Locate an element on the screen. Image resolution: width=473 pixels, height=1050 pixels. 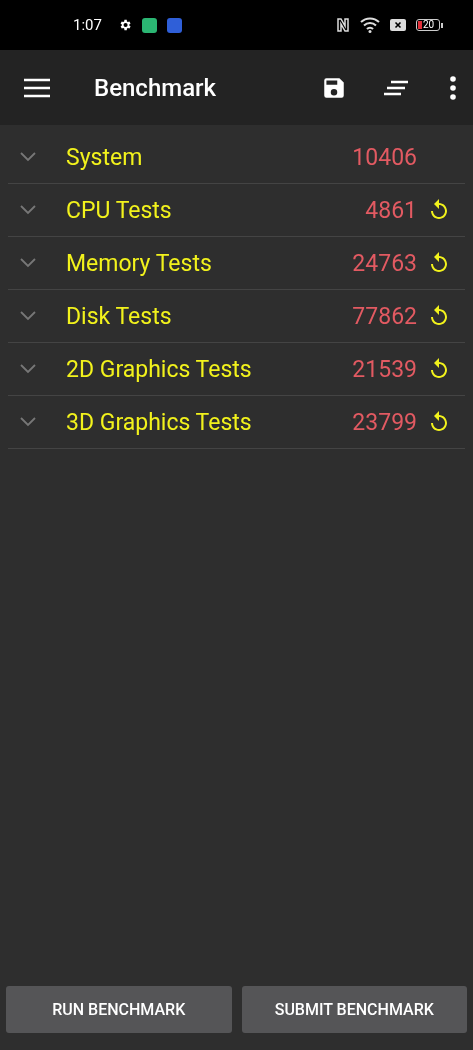
test-score: 10406 is located at coordinates (384, 157).